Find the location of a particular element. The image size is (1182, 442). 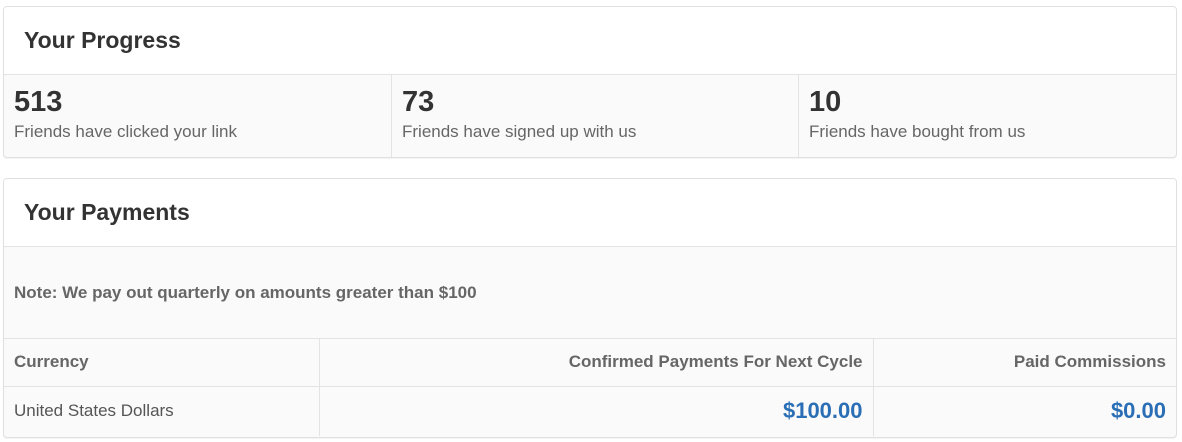

paid-amount: $0.00 is located at coordinates (1138, 411).